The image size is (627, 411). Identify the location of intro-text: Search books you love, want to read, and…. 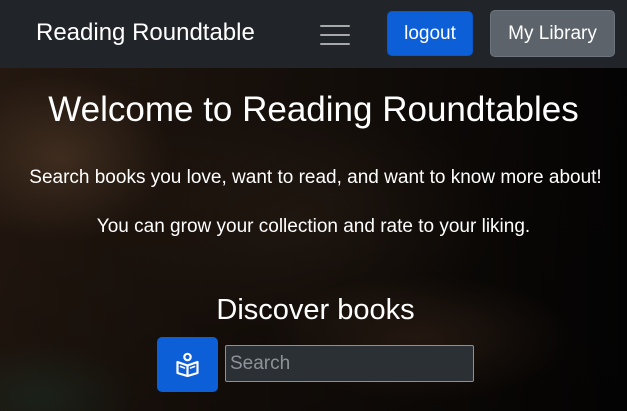
(315, 177).